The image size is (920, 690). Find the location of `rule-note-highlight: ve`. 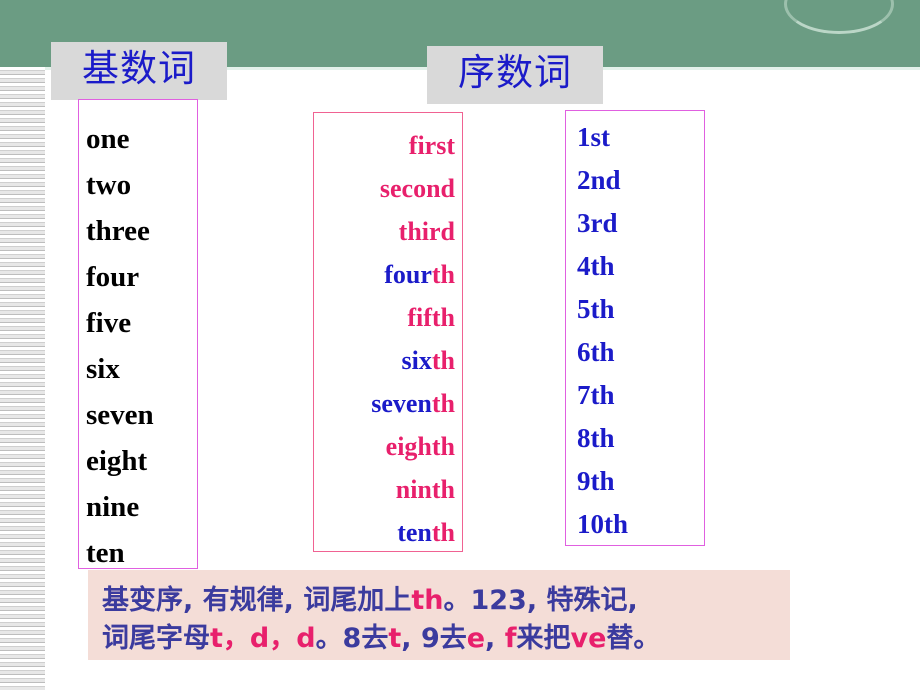

rule-note-highlight: ve is located at coordinates (588, 638).